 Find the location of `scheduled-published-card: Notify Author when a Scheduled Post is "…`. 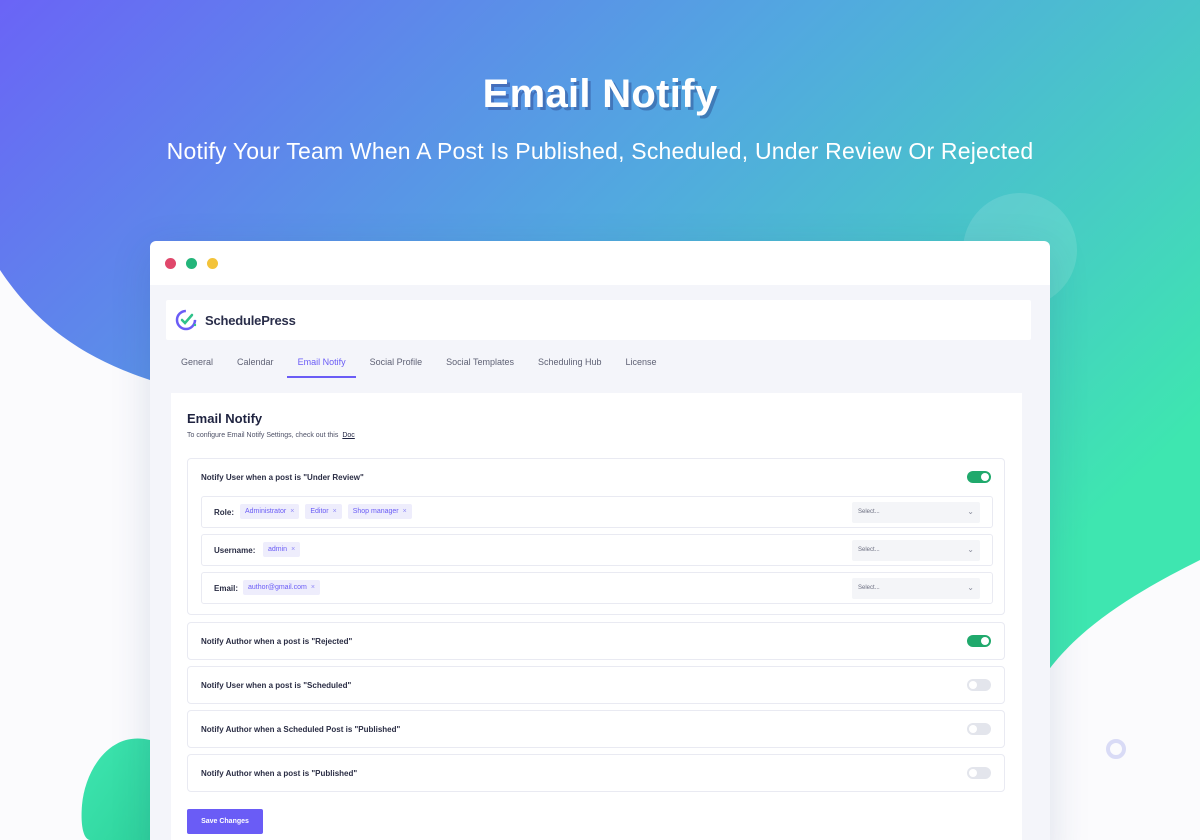

scheduled-published-card: Notify Author when a Scheduled Post is "… is located at coordinates (596, 729).